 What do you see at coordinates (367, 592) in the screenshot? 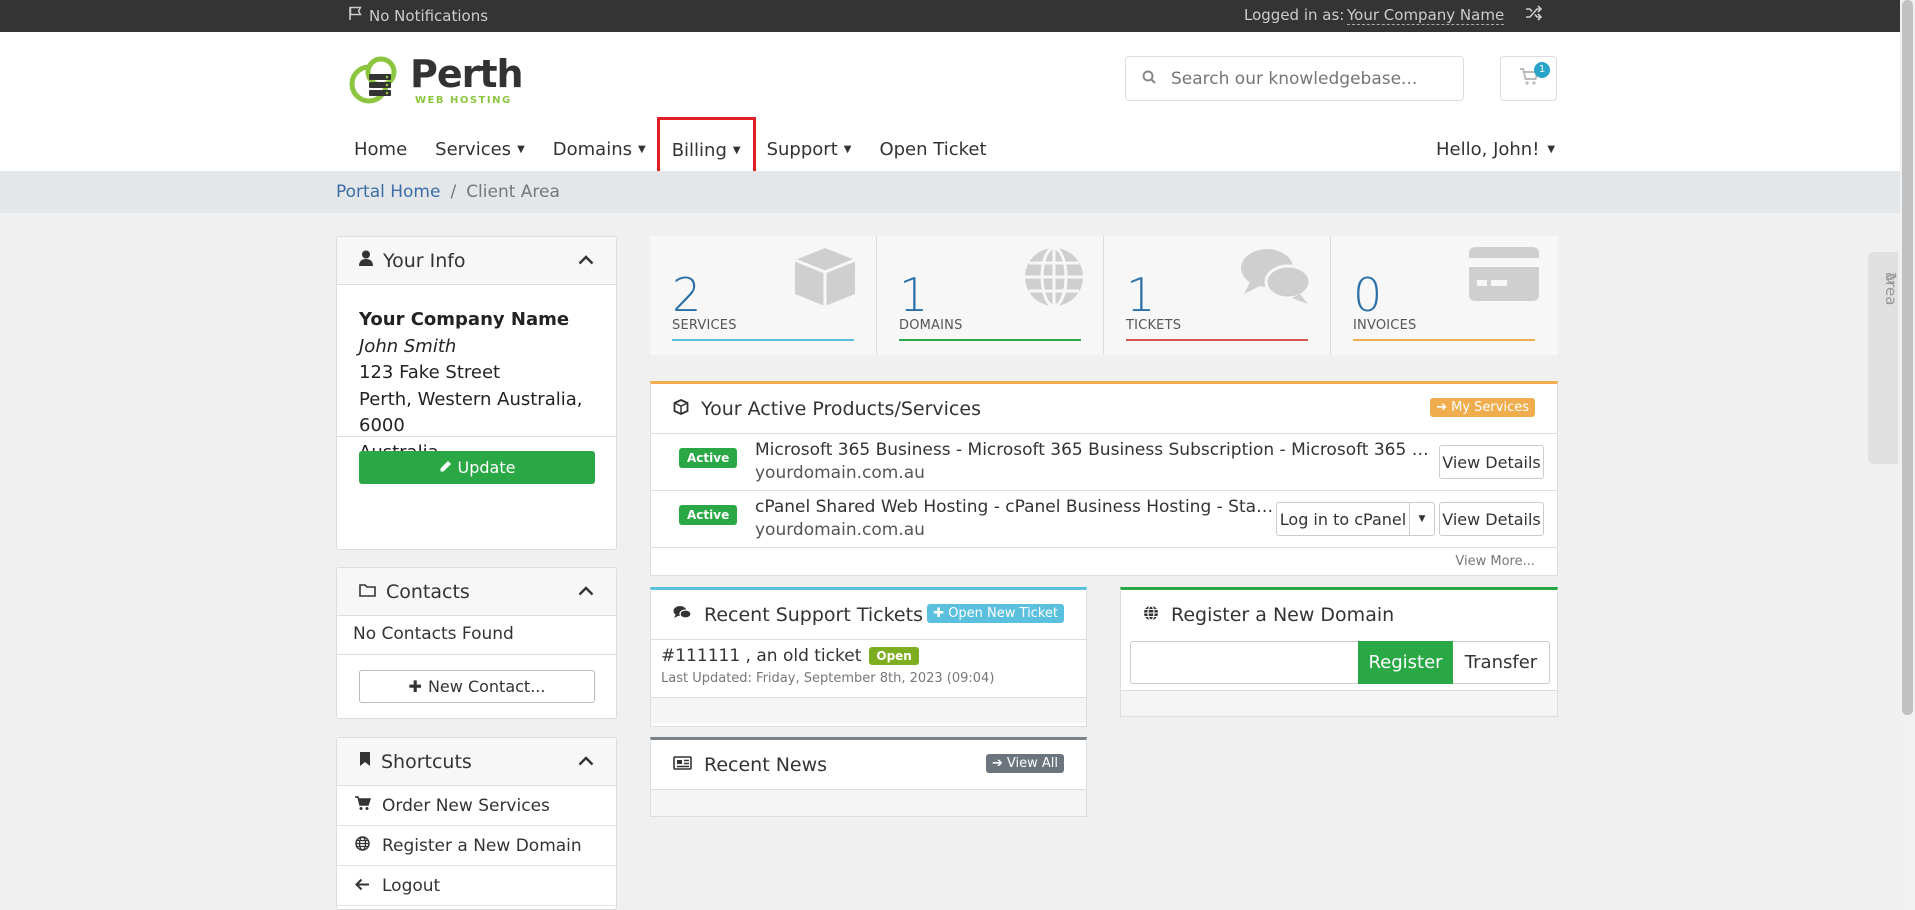
I see `folder-icon` at bounding box center [367, 592].